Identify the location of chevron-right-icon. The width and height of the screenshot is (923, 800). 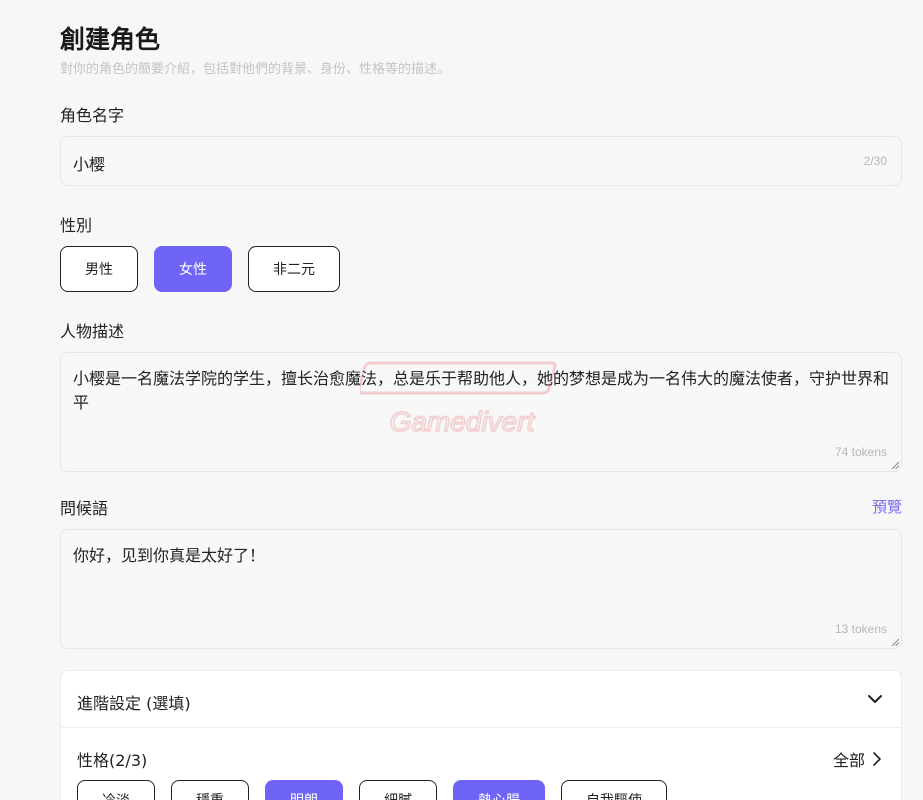
(877, 759).